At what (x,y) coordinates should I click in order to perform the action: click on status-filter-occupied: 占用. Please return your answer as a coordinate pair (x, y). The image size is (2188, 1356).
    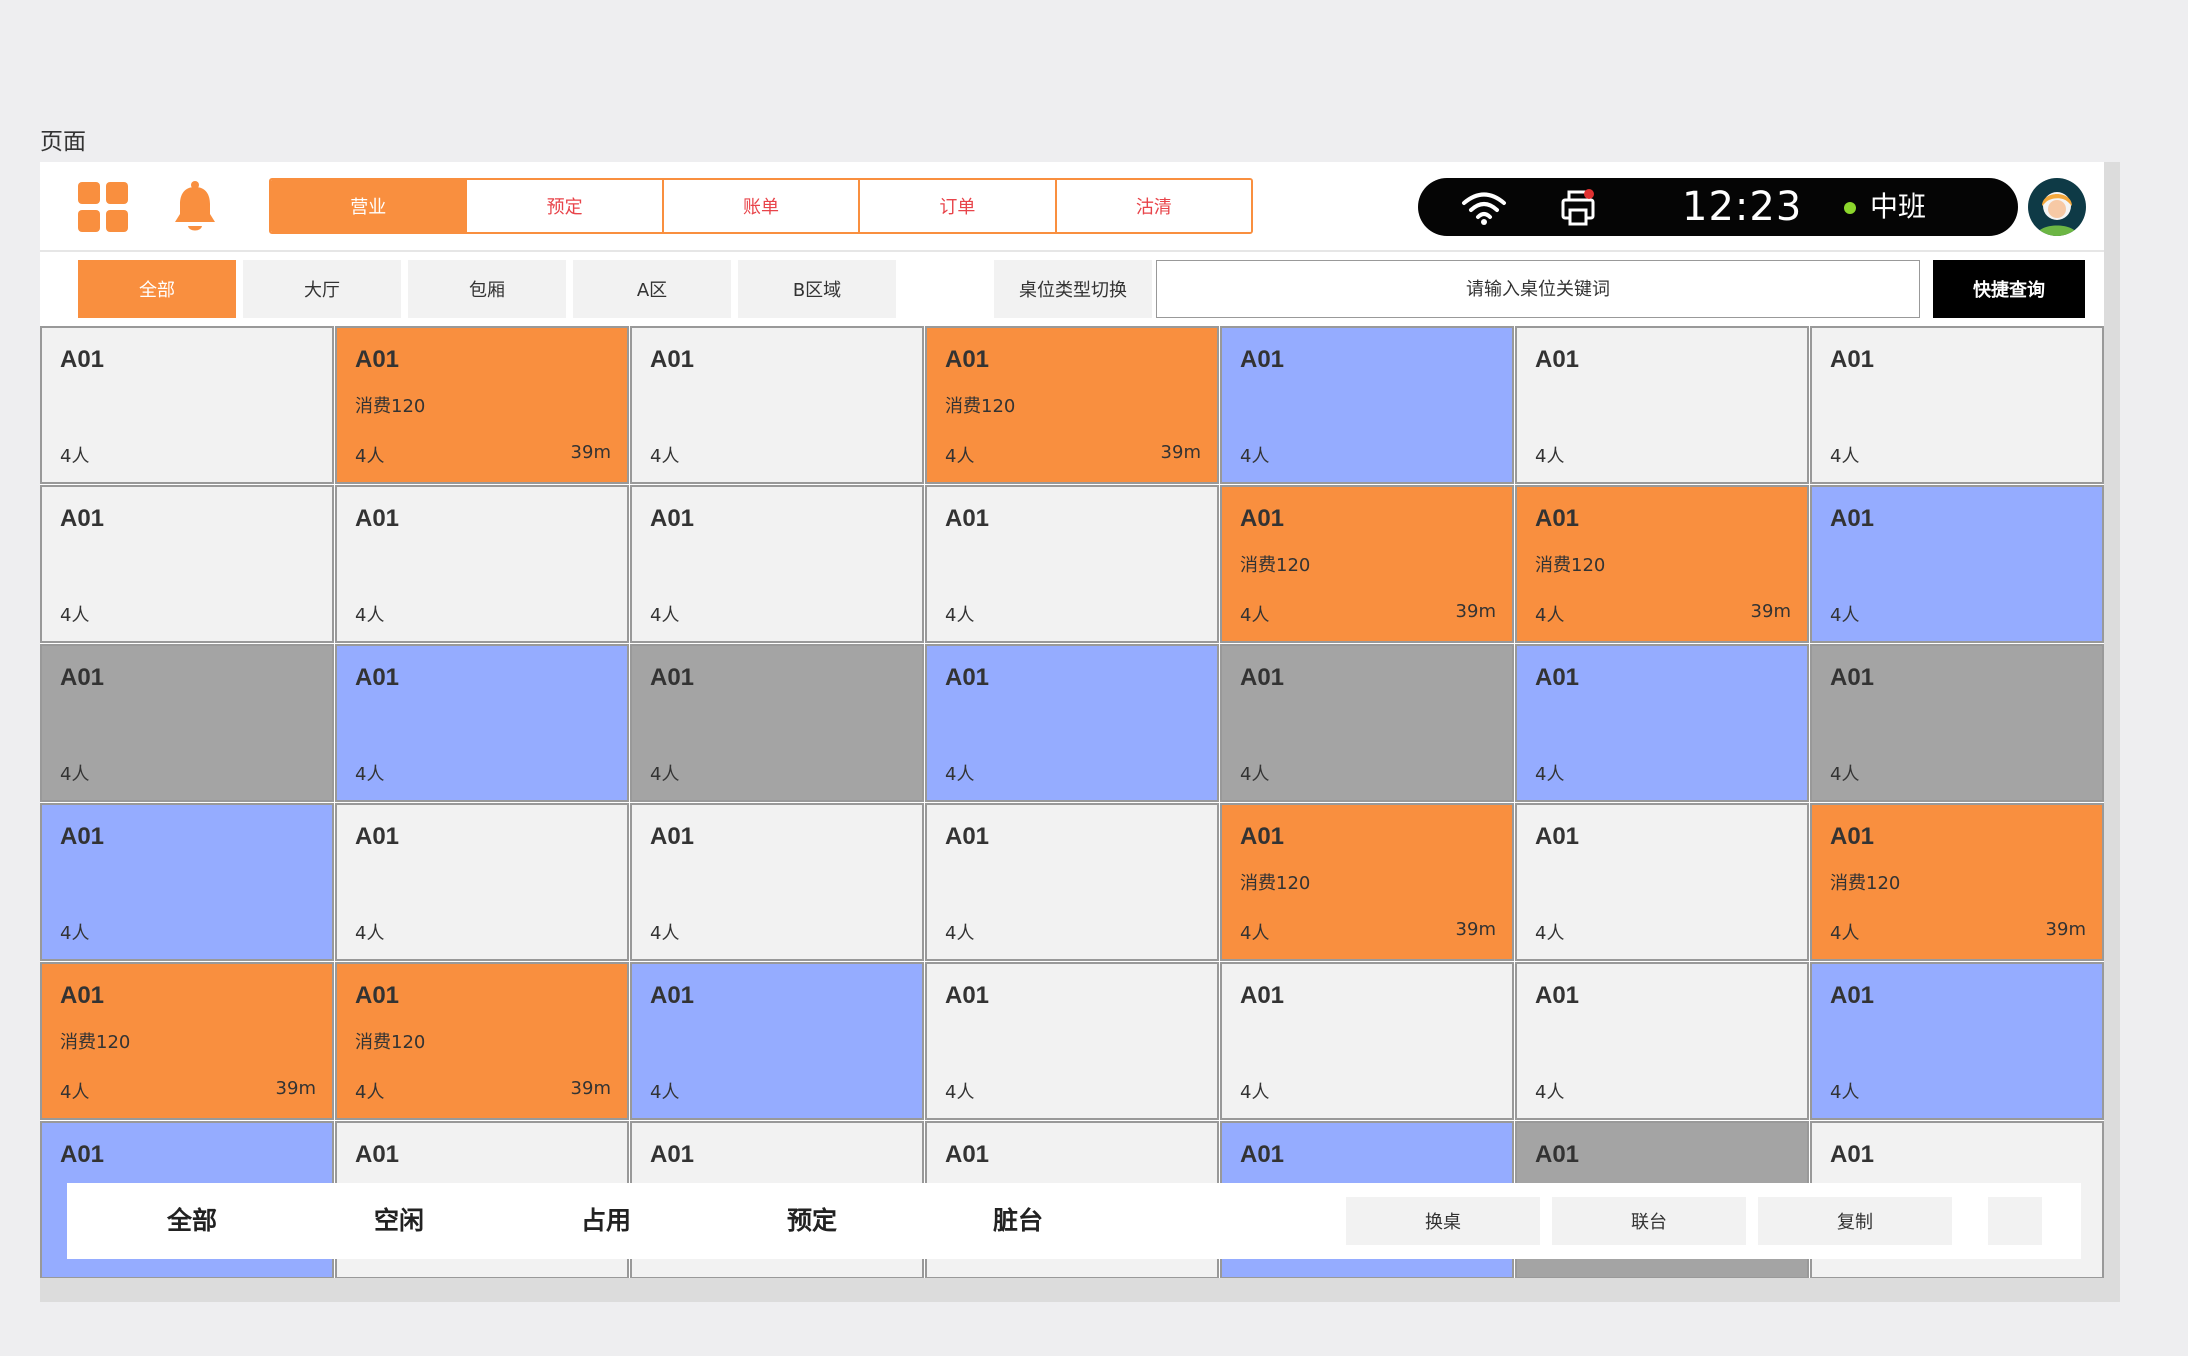
    Looking at the image, I should click on (606, 1221).